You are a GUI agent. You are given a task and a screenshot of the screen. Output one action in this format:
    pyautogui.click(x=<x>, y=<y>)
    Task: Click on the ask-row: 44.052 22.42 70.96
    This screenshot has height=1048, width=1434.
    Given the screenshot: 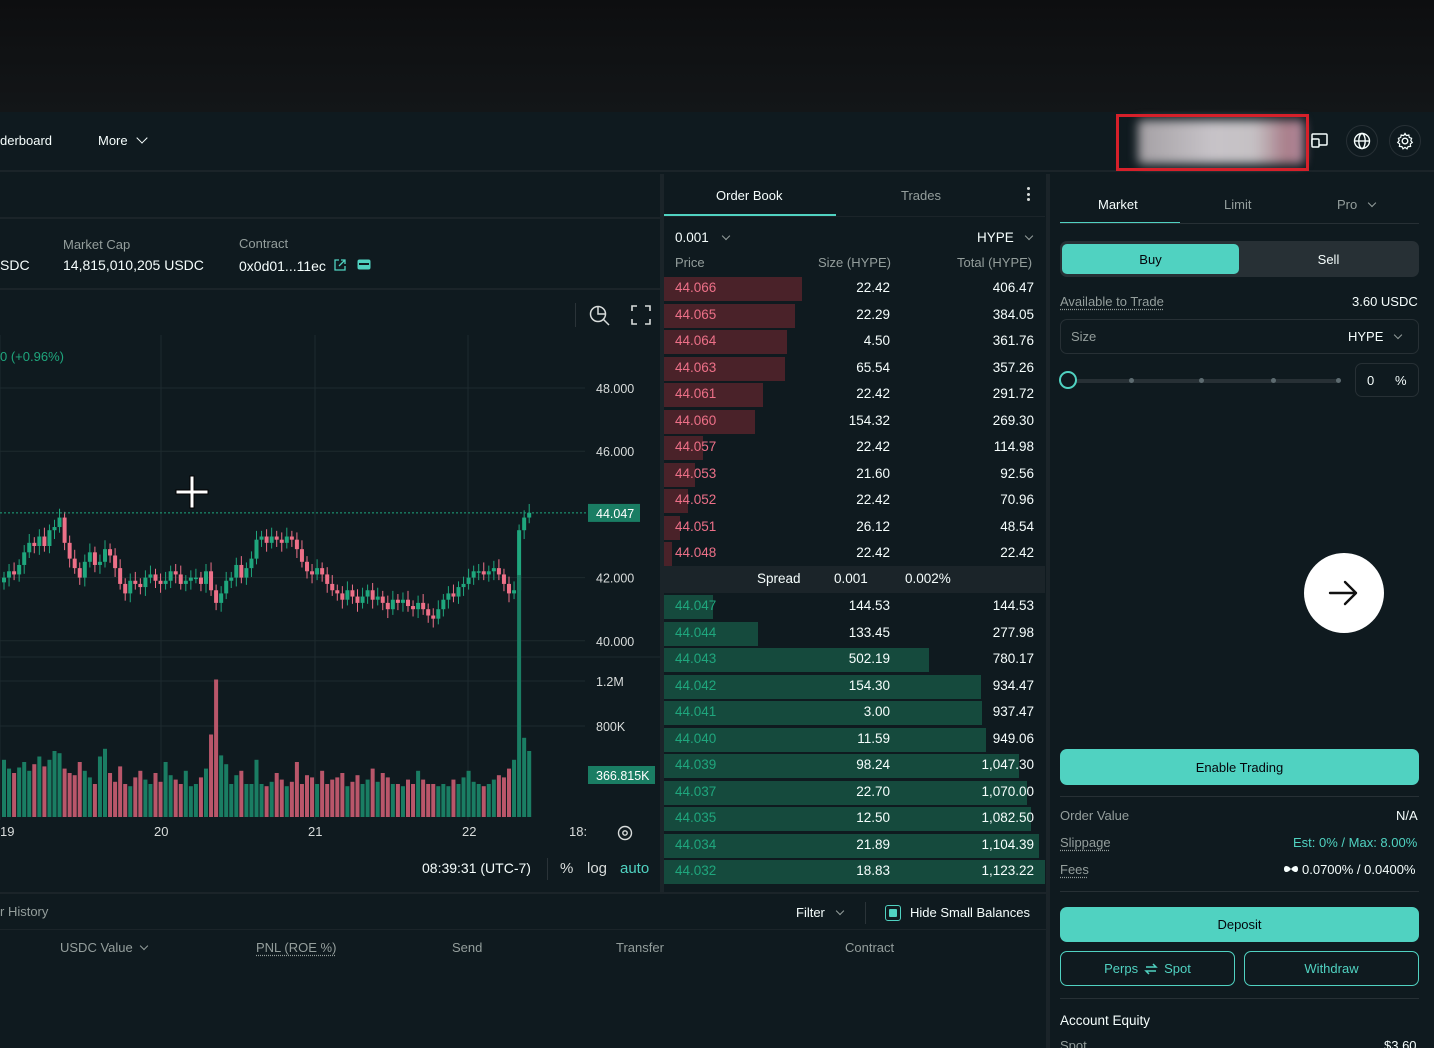 What is the action you would take?
    pyautogui.click(x=854, y=501)
    